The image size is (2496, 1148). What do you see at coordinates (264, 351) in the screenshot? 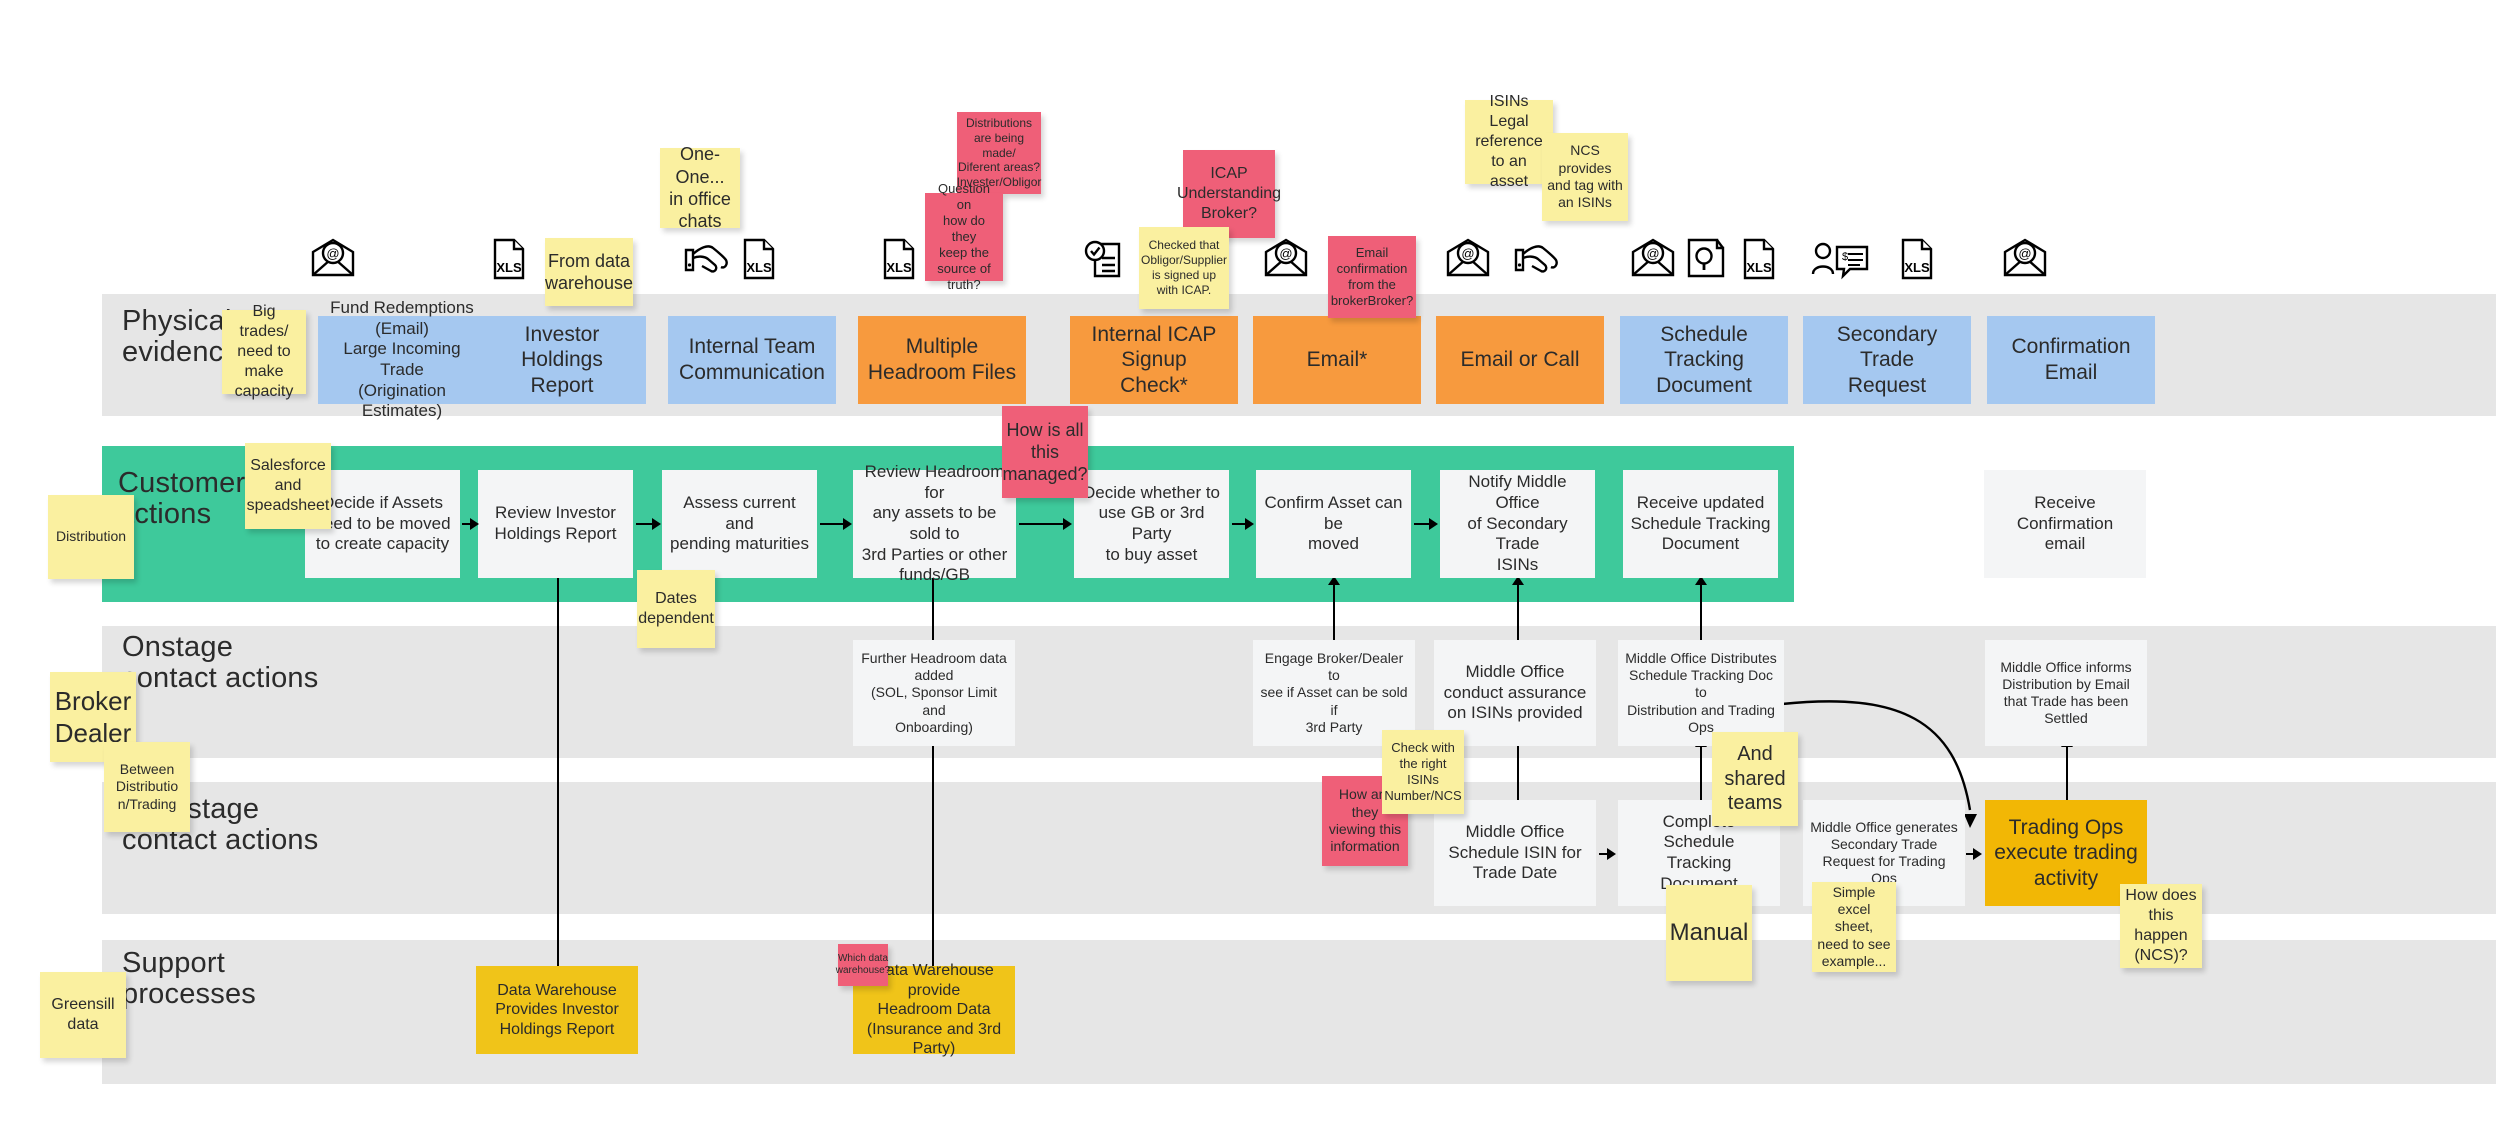
I see `sticky-big-trades-capacity: Big trades/ need to make capacity` at bounding box center [264, 351].